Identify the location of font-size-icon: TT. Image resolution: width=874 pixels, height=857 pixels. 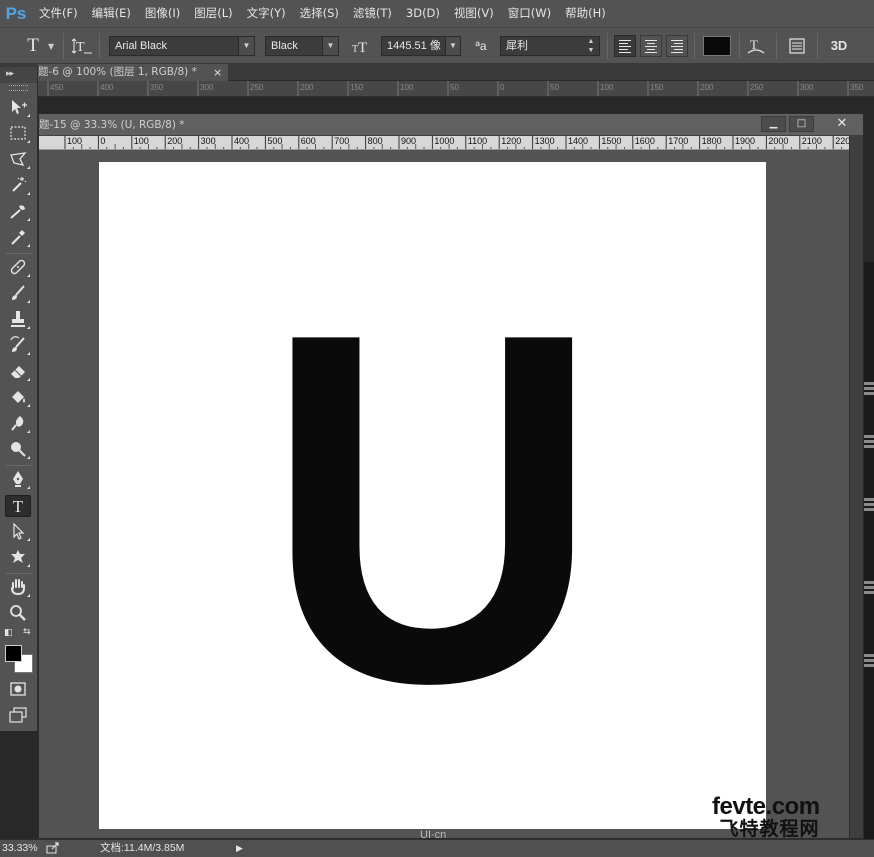
(362, 46).